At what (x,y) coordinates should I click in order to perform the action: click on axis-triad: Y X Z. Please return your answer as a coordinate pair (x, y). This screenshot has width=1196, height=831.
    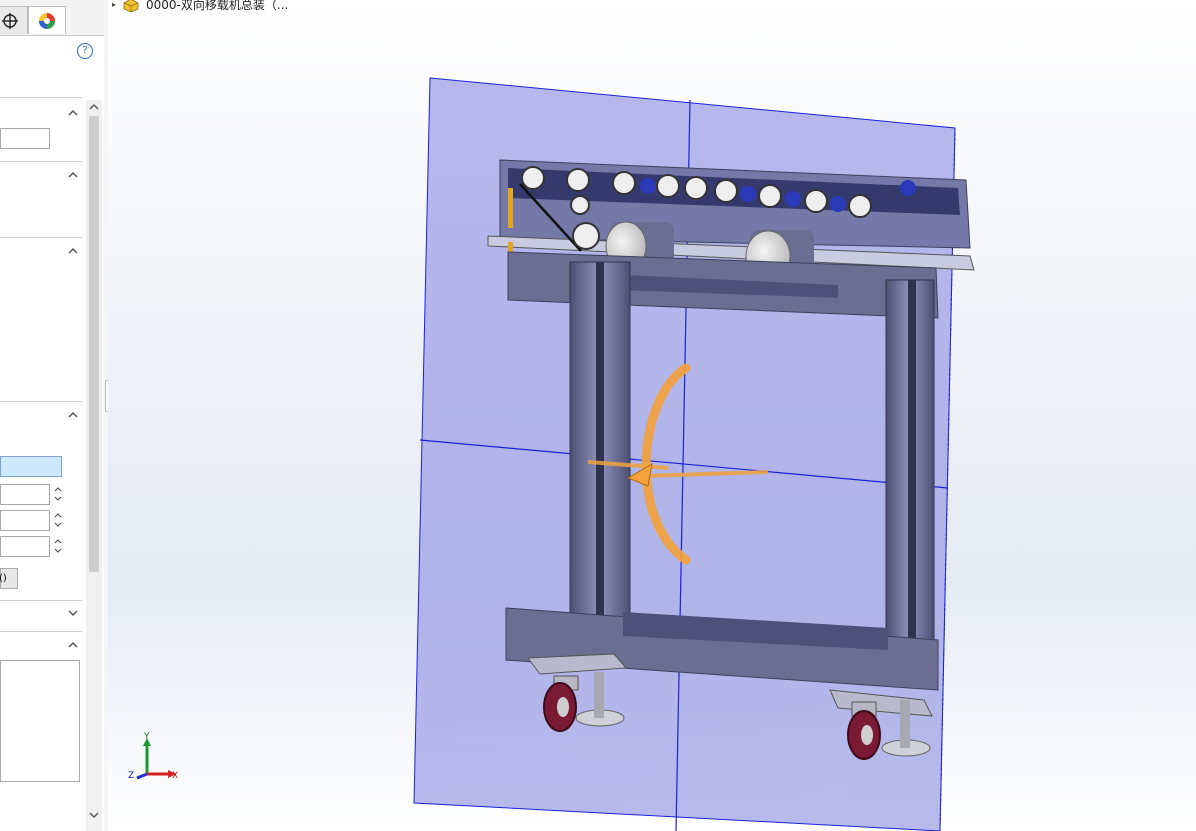
    Looking at the image, I should click on (153, 756).